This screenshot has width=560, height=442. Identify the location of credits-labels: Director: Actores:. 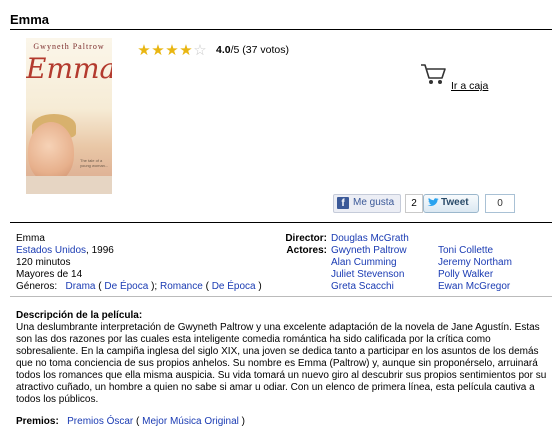
(305, 245).